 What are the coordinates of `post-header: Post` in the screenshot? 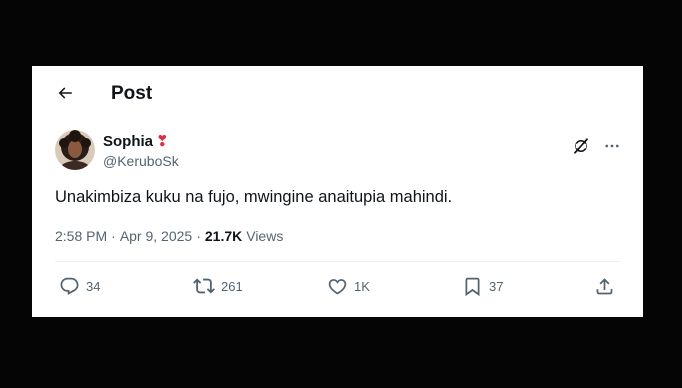 It's located at (337, 94).